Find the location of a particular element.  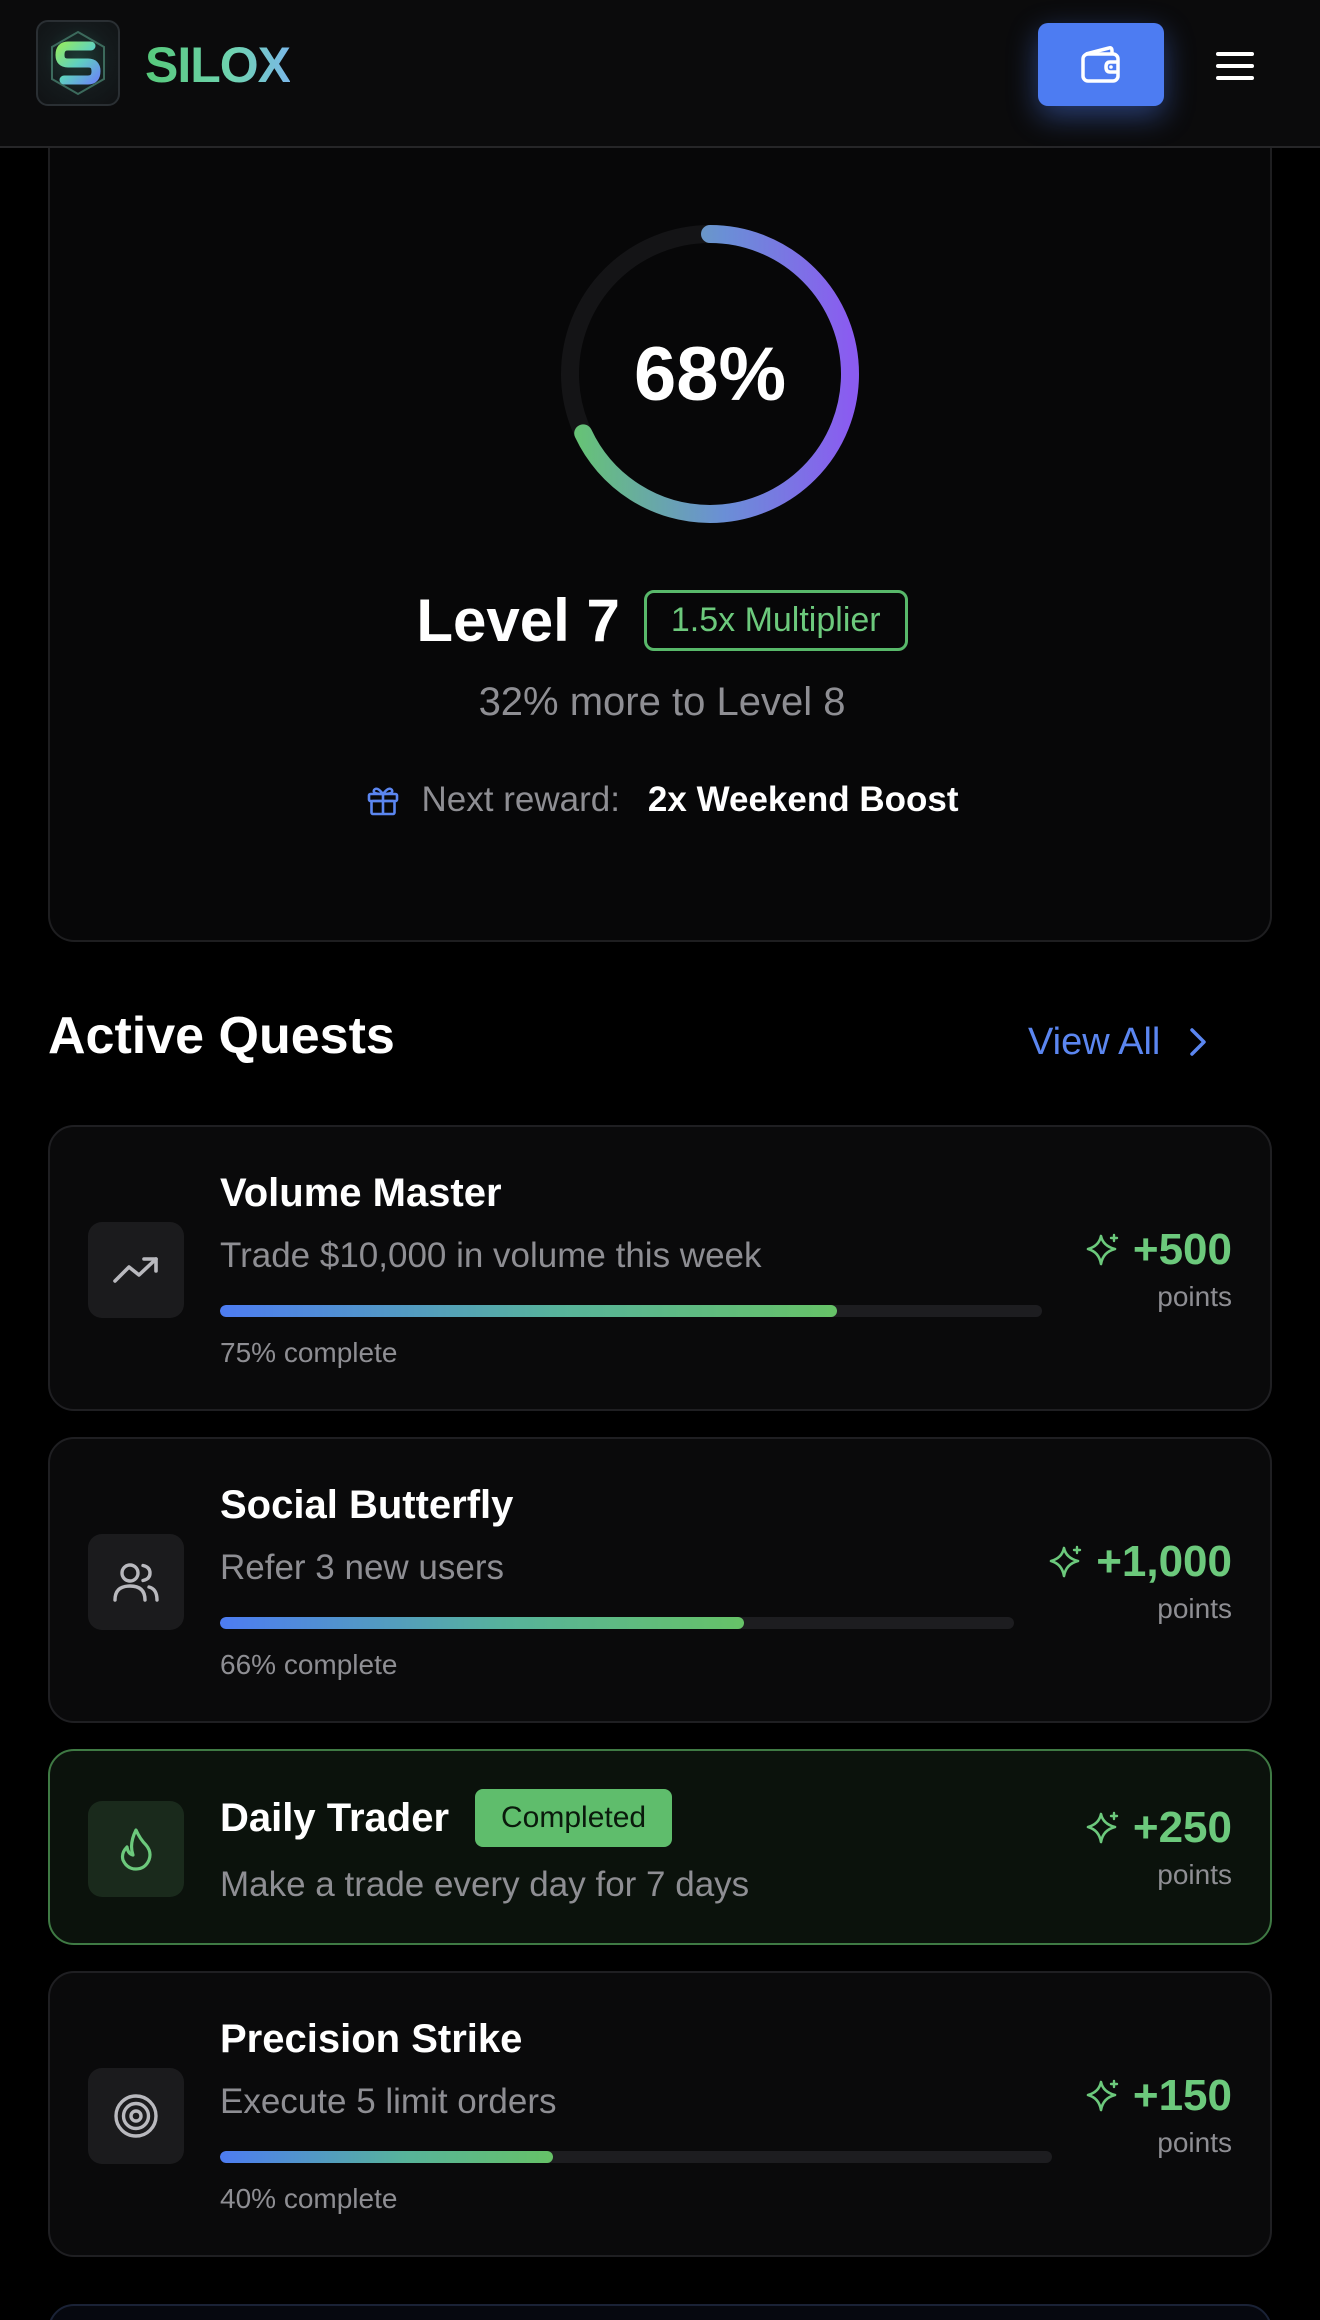

users-icon is located at coordinates (136, 1582).